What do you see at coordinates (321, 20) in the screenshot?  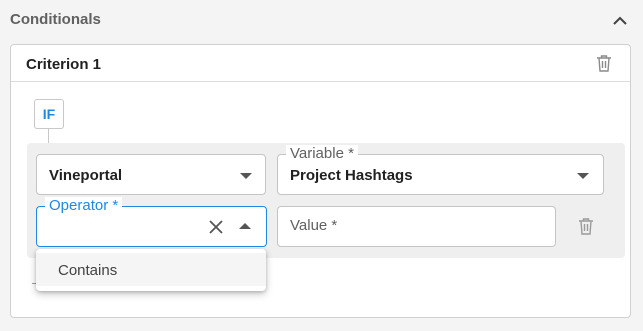 I see `conditionals-section-header: Conditionals` at bounding box center [321, 20].